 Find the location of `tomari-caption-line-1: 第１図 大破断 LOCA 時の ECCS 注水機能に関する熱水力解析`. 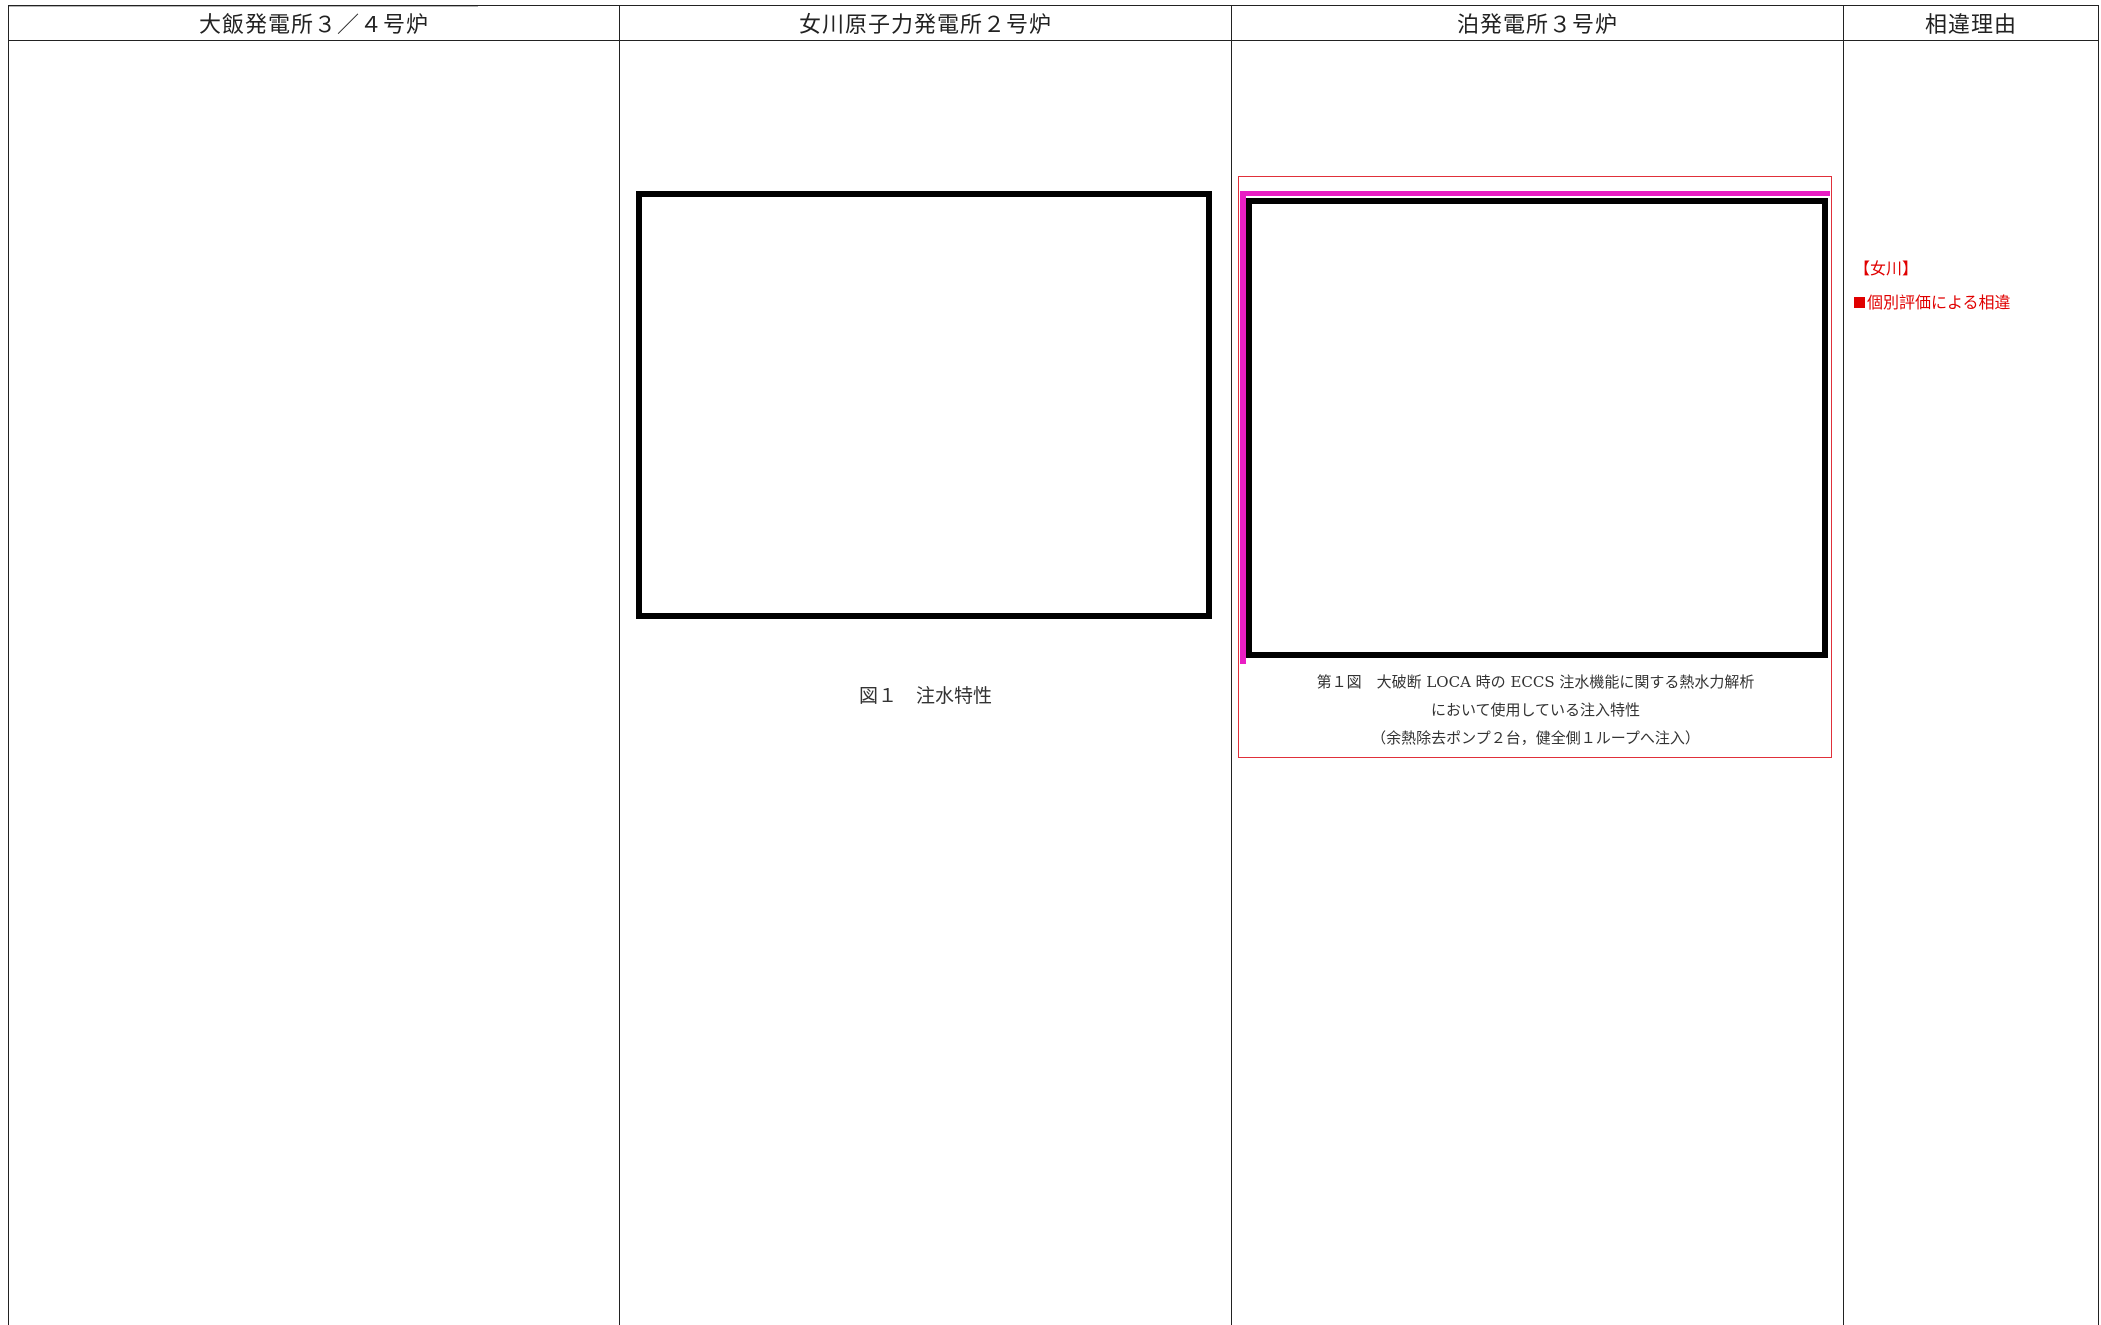

tomari-caption-line-1: 第１図 大破断 LOCA 時の ECCS 注水機能に関する熱水力解析 is located at coordinates (1535, 682).